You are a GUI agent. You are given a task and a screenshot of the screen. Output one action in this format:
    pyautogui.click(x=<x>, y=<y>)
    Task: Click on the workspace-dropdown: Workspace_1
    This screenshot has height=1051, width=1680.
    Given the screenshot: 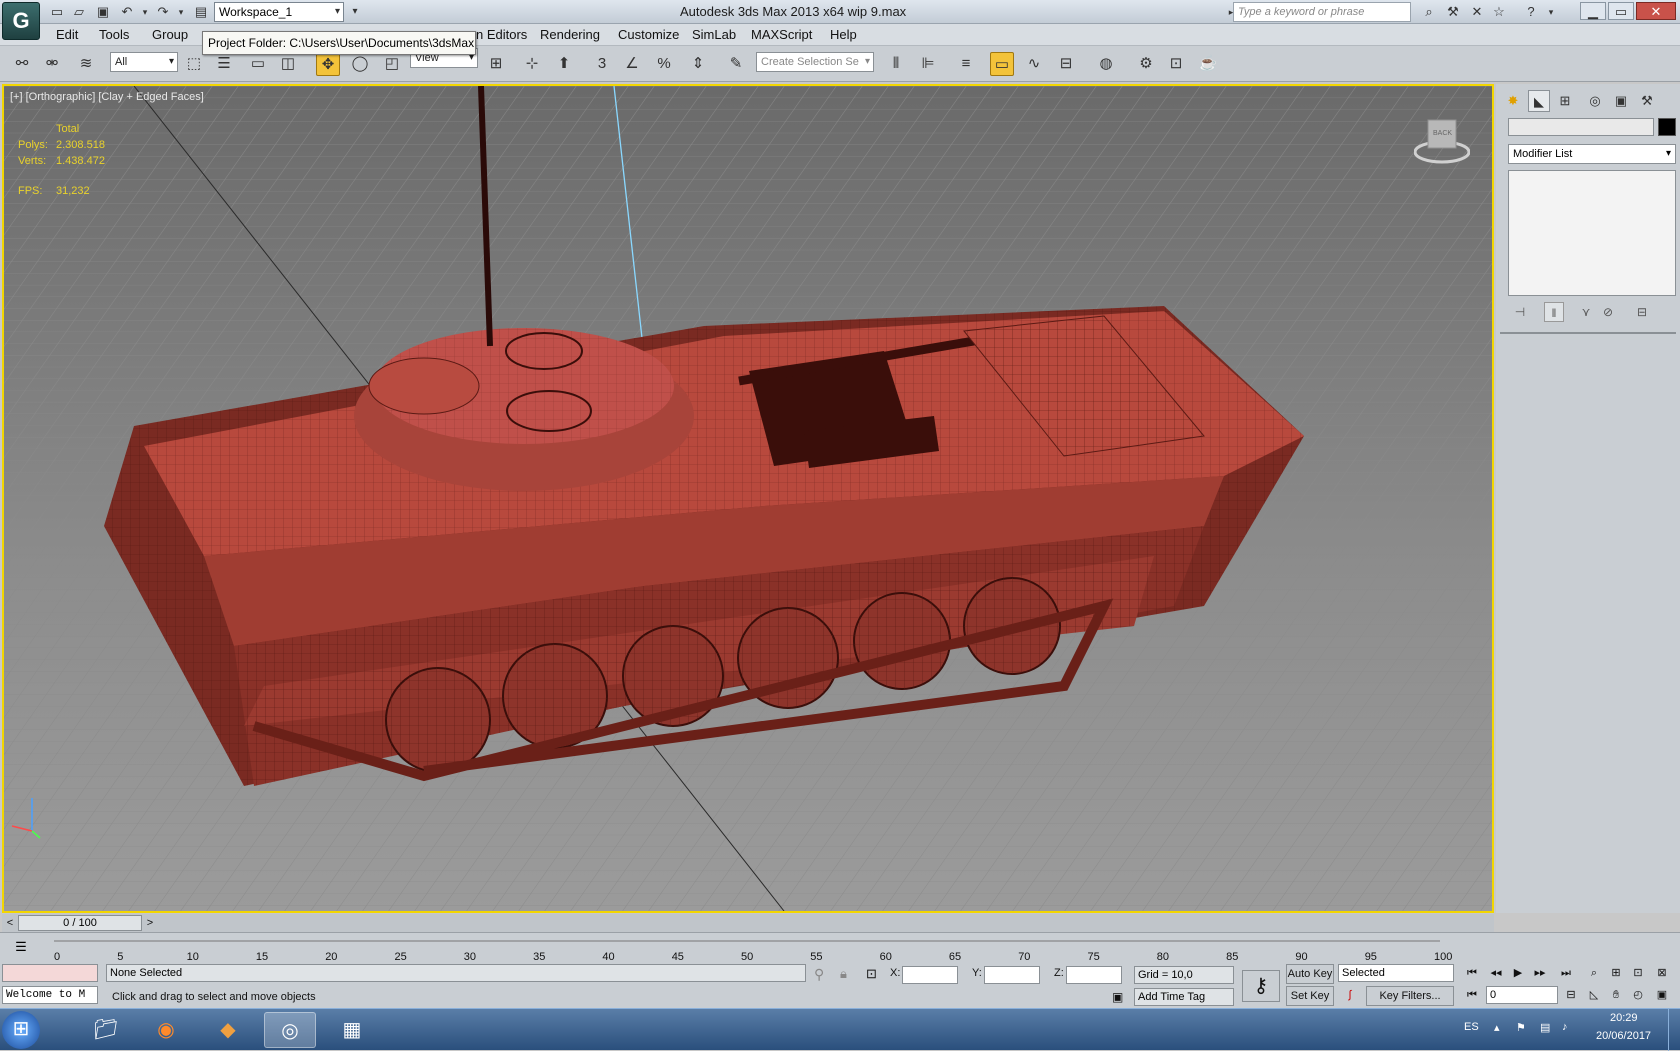 What is the action you would take?
    pyautogui.click(x=279, y=12)
    